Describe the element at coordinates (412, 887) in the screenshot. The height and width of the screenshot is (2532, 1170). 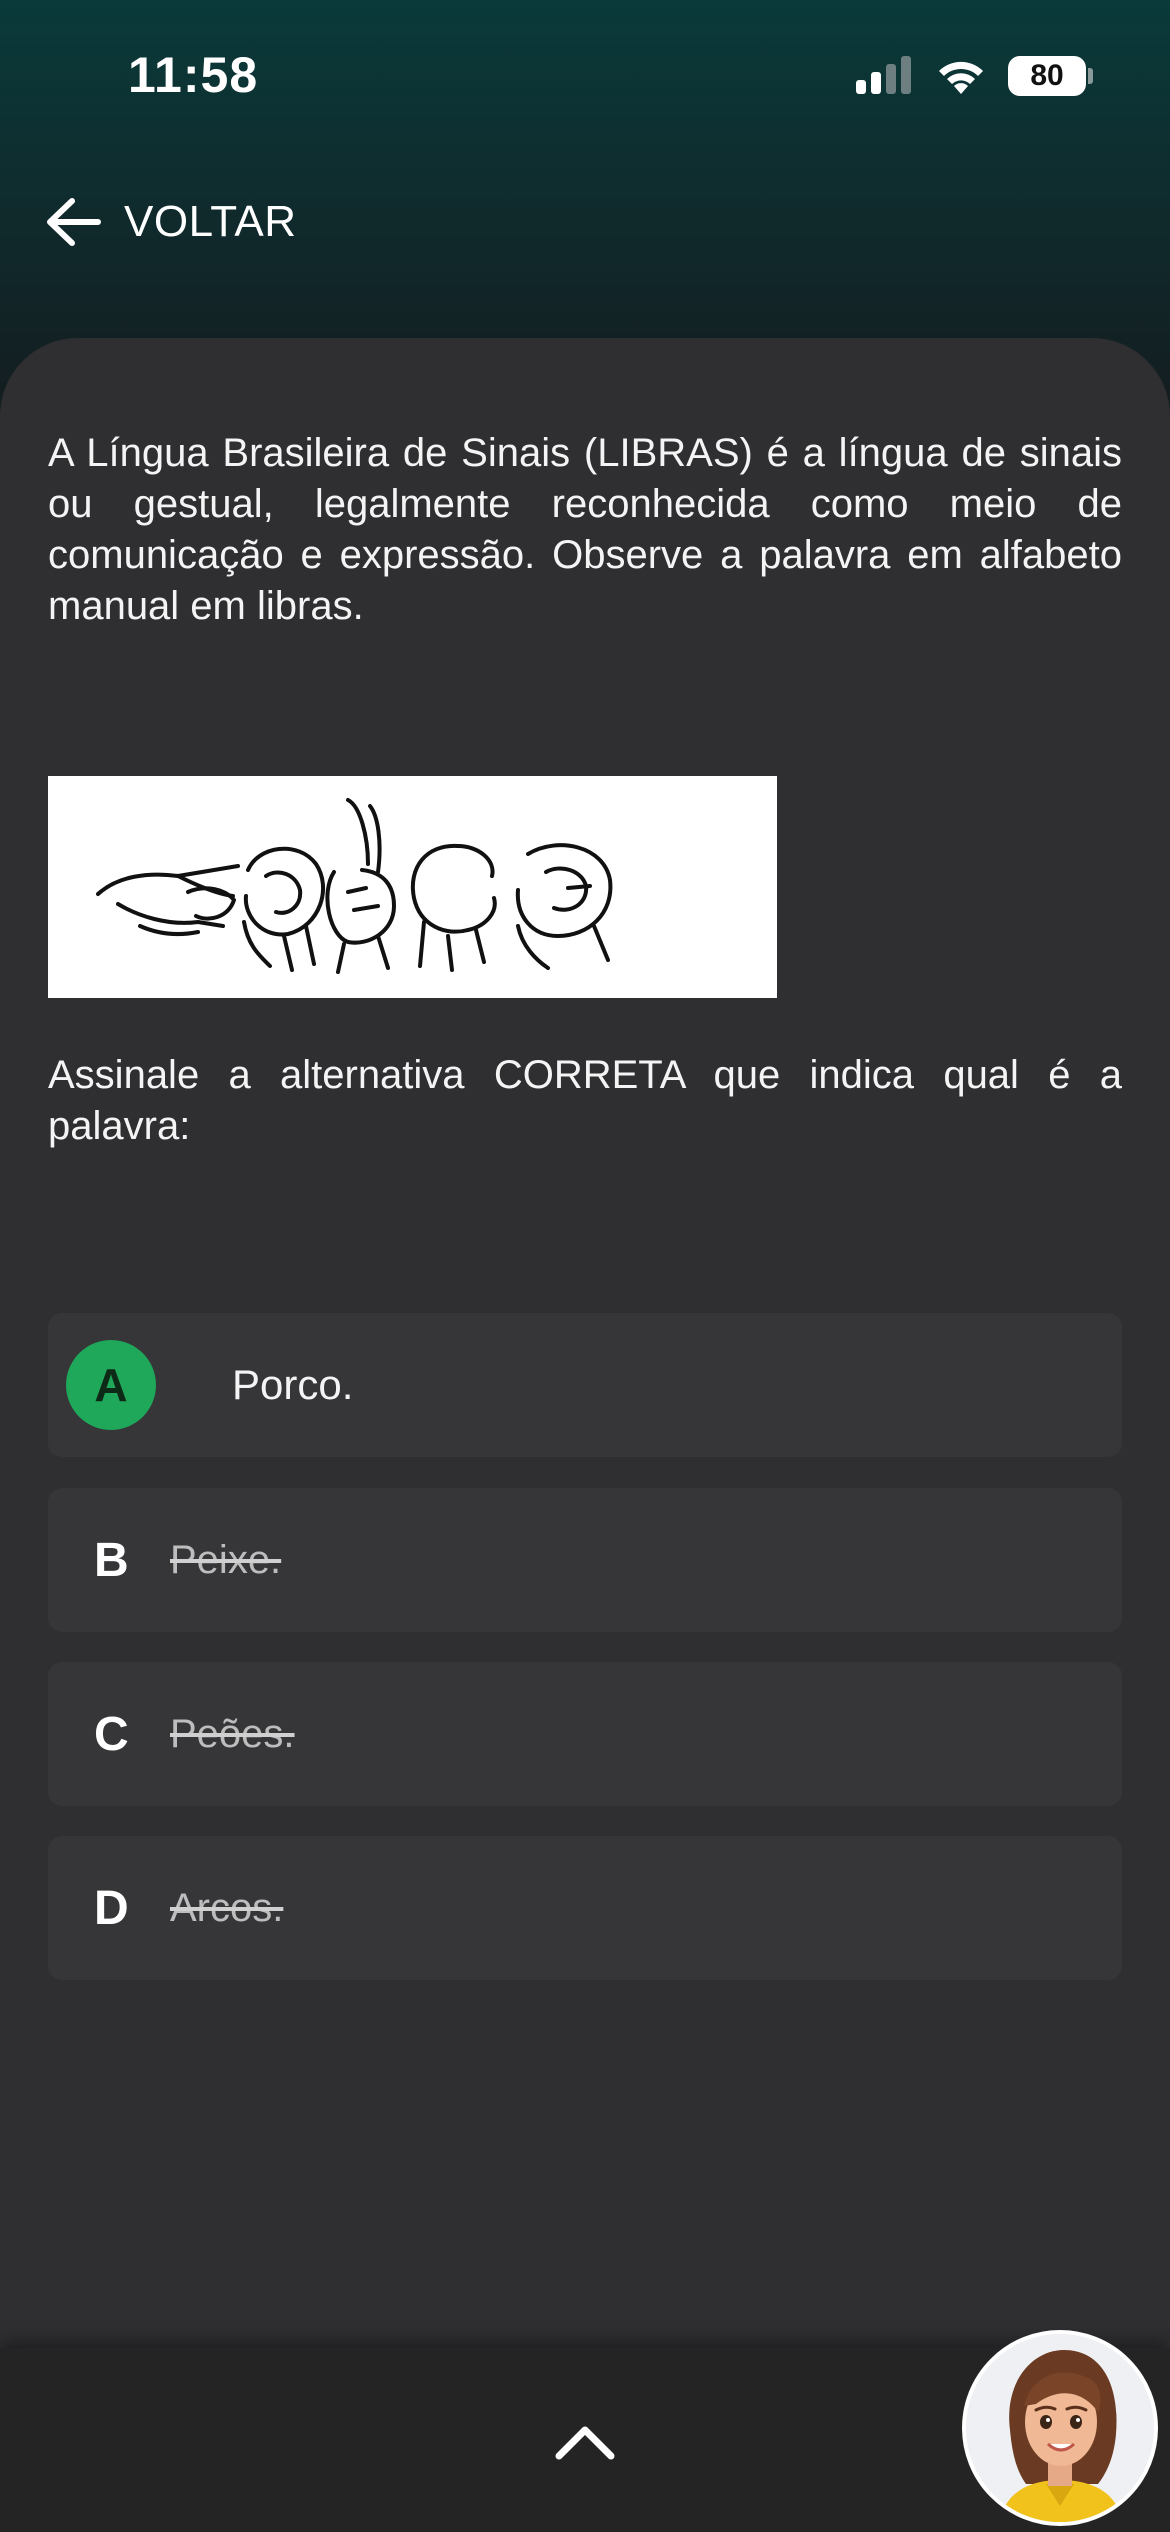
I see `libras-hands-image` at that location.